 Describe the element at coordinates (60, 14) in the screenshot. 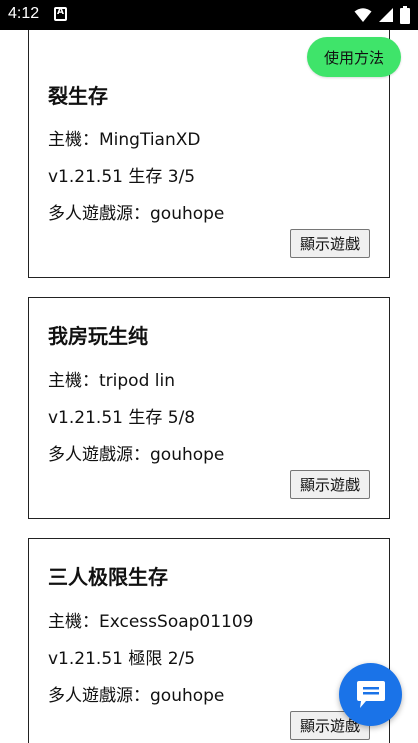

I see `notification-icon` at that location.